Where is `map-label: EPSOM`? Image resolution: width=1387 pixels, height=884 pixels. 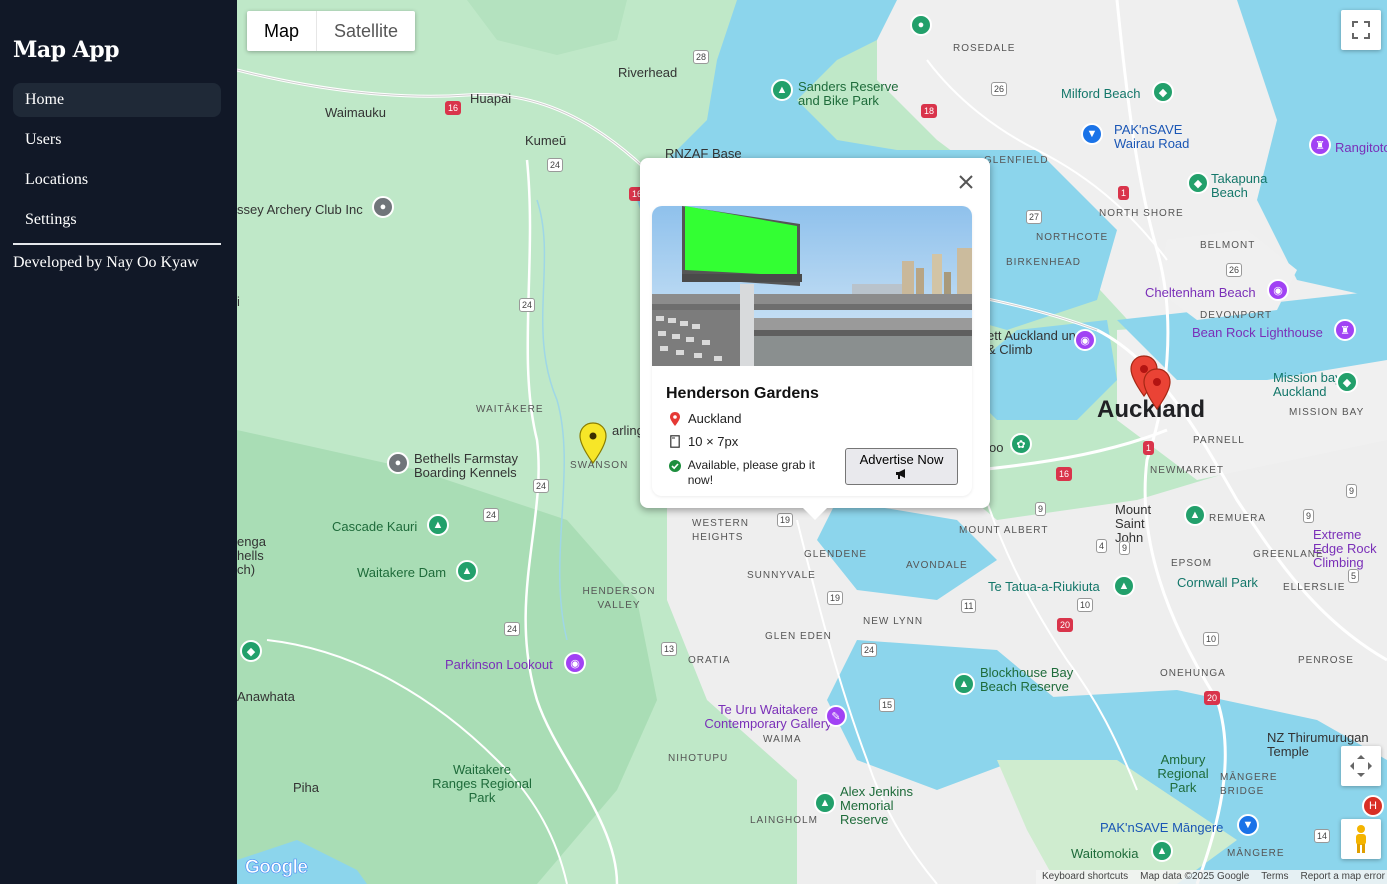
map-label: EPSOM is located at coordinates (1192, 563).